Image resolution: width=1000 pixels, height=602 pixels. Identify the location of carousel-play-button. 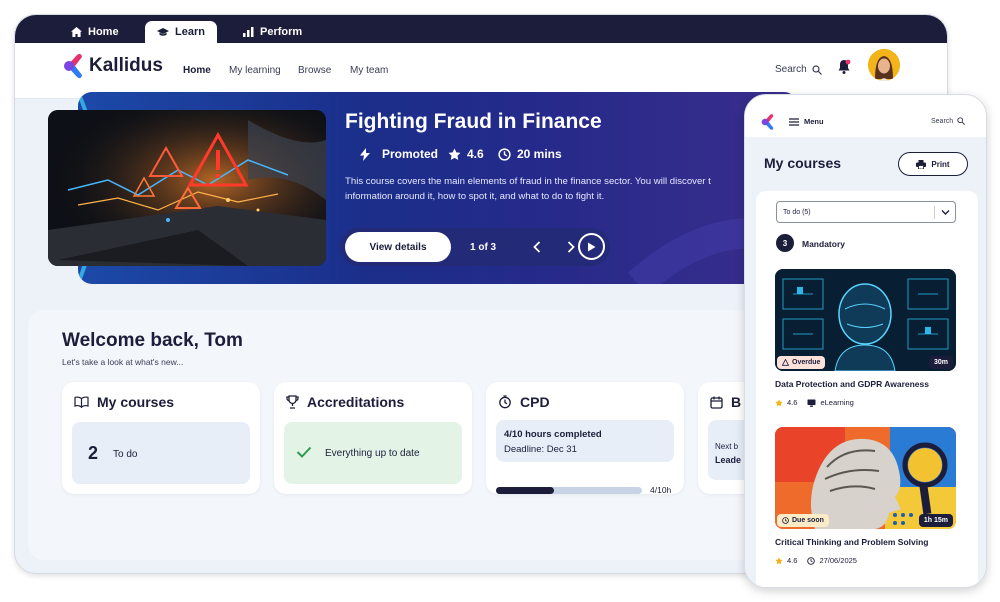
(591, 246).